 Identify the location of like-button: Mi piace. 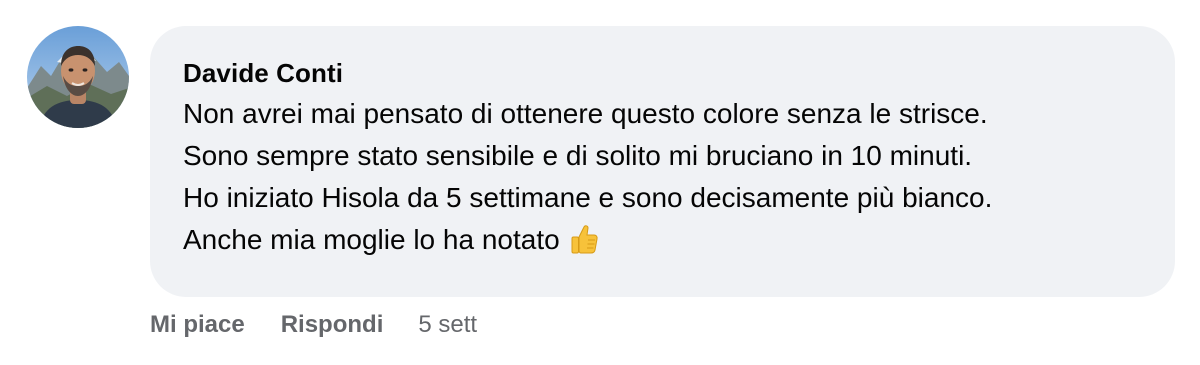
(197, 325).